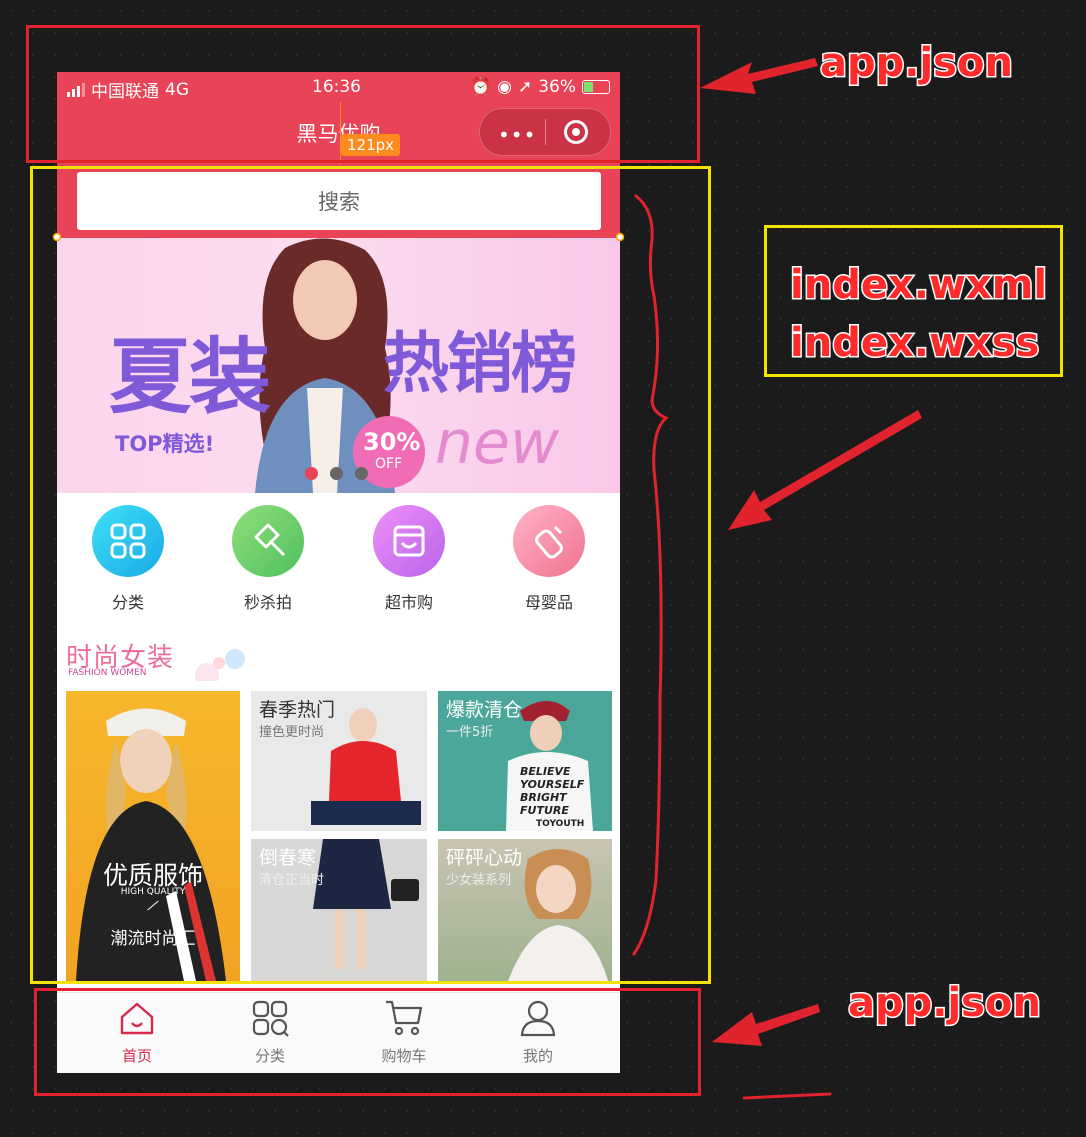  Describe the element at coordinates (766, 1025) in the screenshot. I see `arrow-bottom` at that location.